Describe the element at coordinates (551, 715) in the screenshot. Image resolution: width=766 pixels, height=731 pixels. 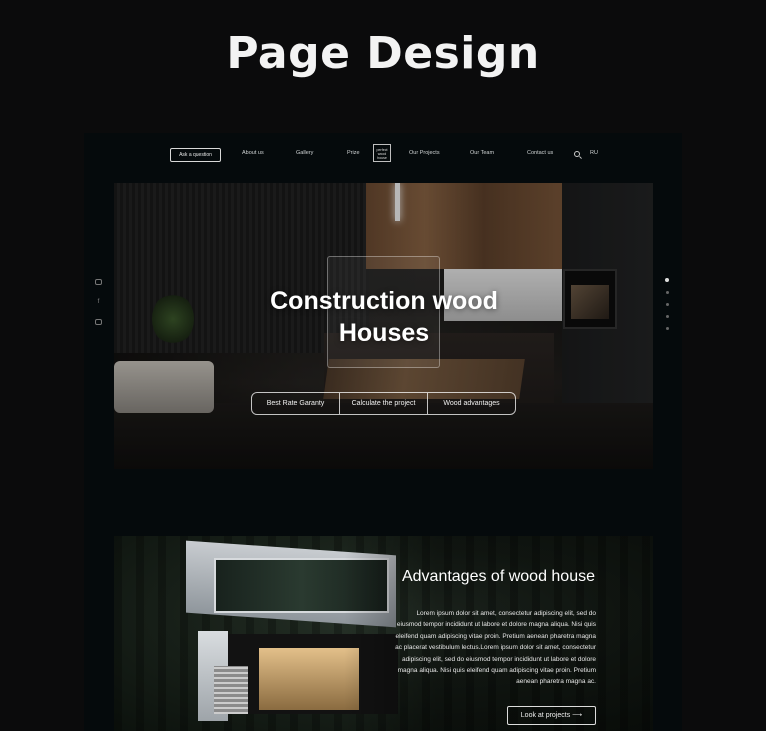
I see `look-at-projects-button: Look at projects ⟶` at that location.